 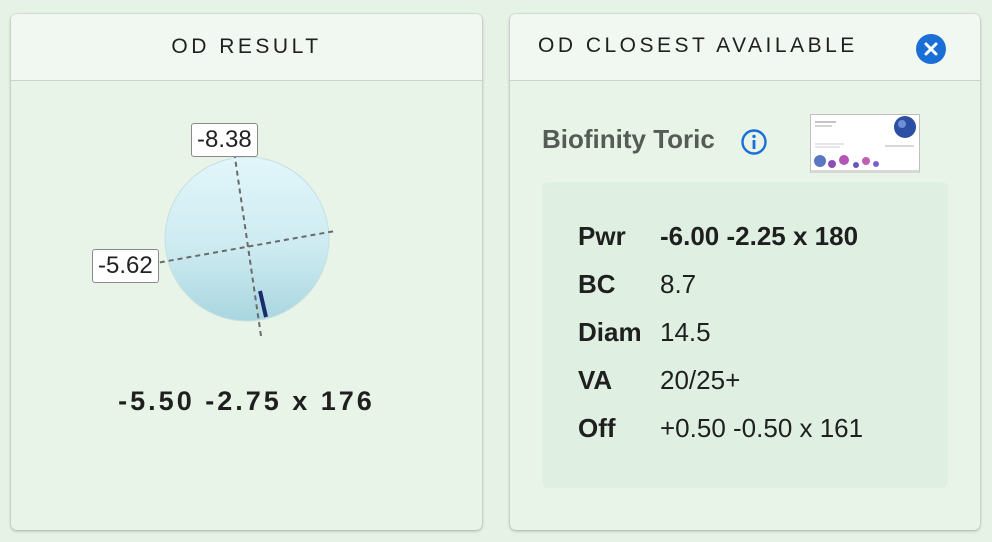 What do you see at coordinates (644, 332) in the screenshot?
I see `detail-row-diam: Diam 14.5` at bounding box center [644, 332].